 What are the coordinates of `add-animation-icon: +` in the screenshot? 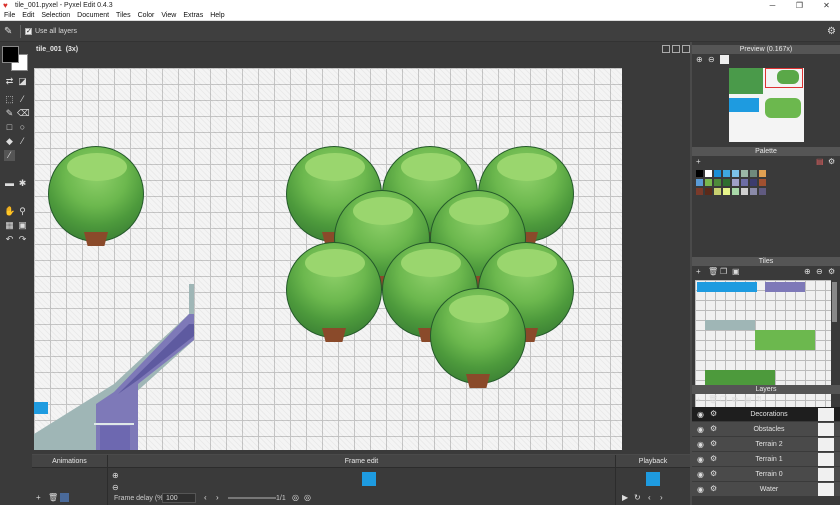 It's located at (38, 498).